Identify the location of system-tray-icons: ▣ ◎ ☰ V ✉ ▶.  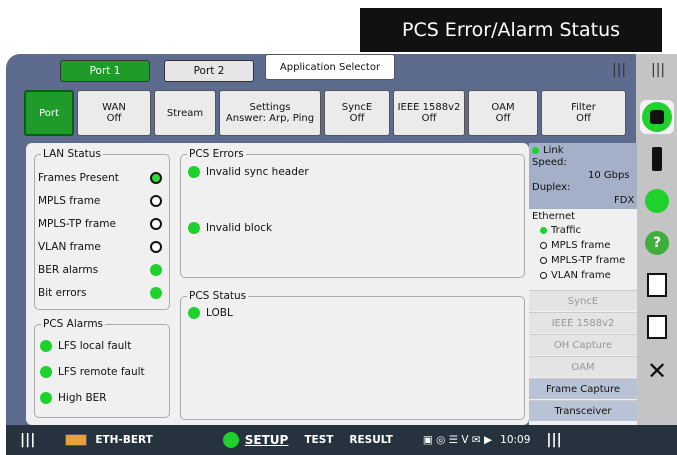
(457, 440).